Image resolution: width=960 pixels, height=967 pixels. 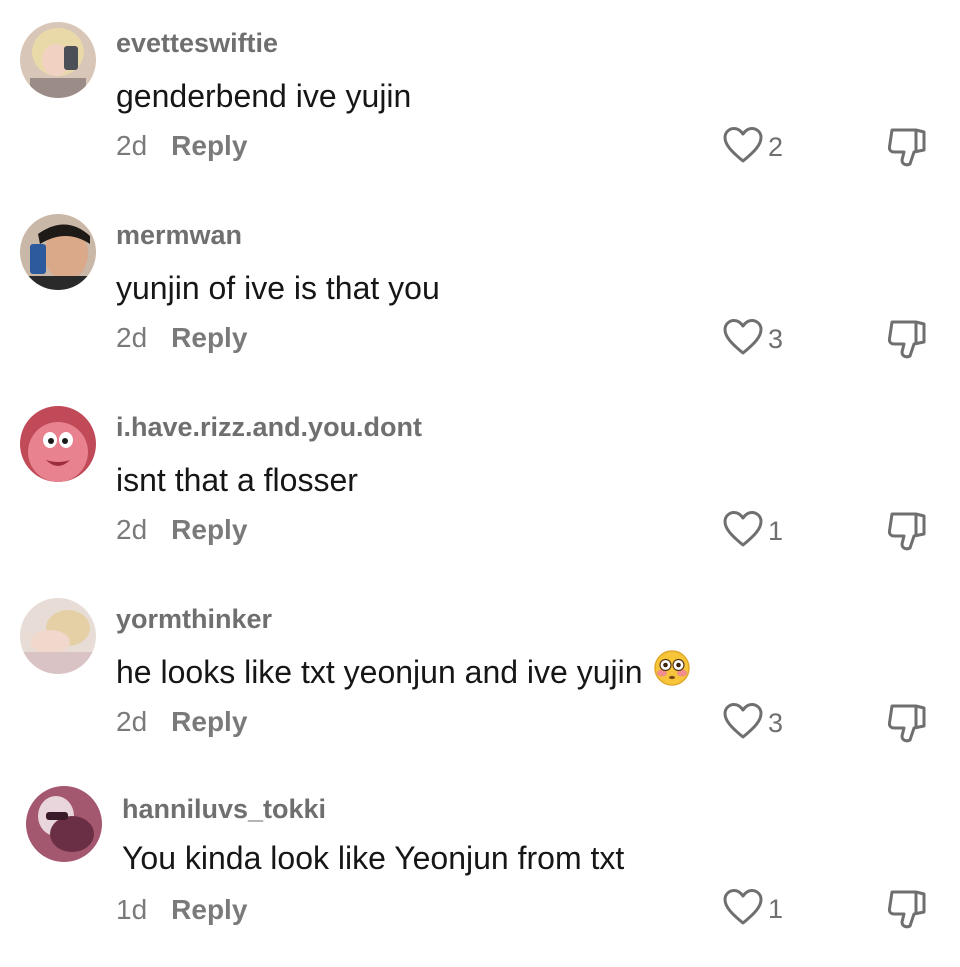 What do you see at coordinates (379, 672) in the screenshot?
I see `comment-text-content: he looks like txt yeonjun and ive yujin` at bounding box center [379, 672].